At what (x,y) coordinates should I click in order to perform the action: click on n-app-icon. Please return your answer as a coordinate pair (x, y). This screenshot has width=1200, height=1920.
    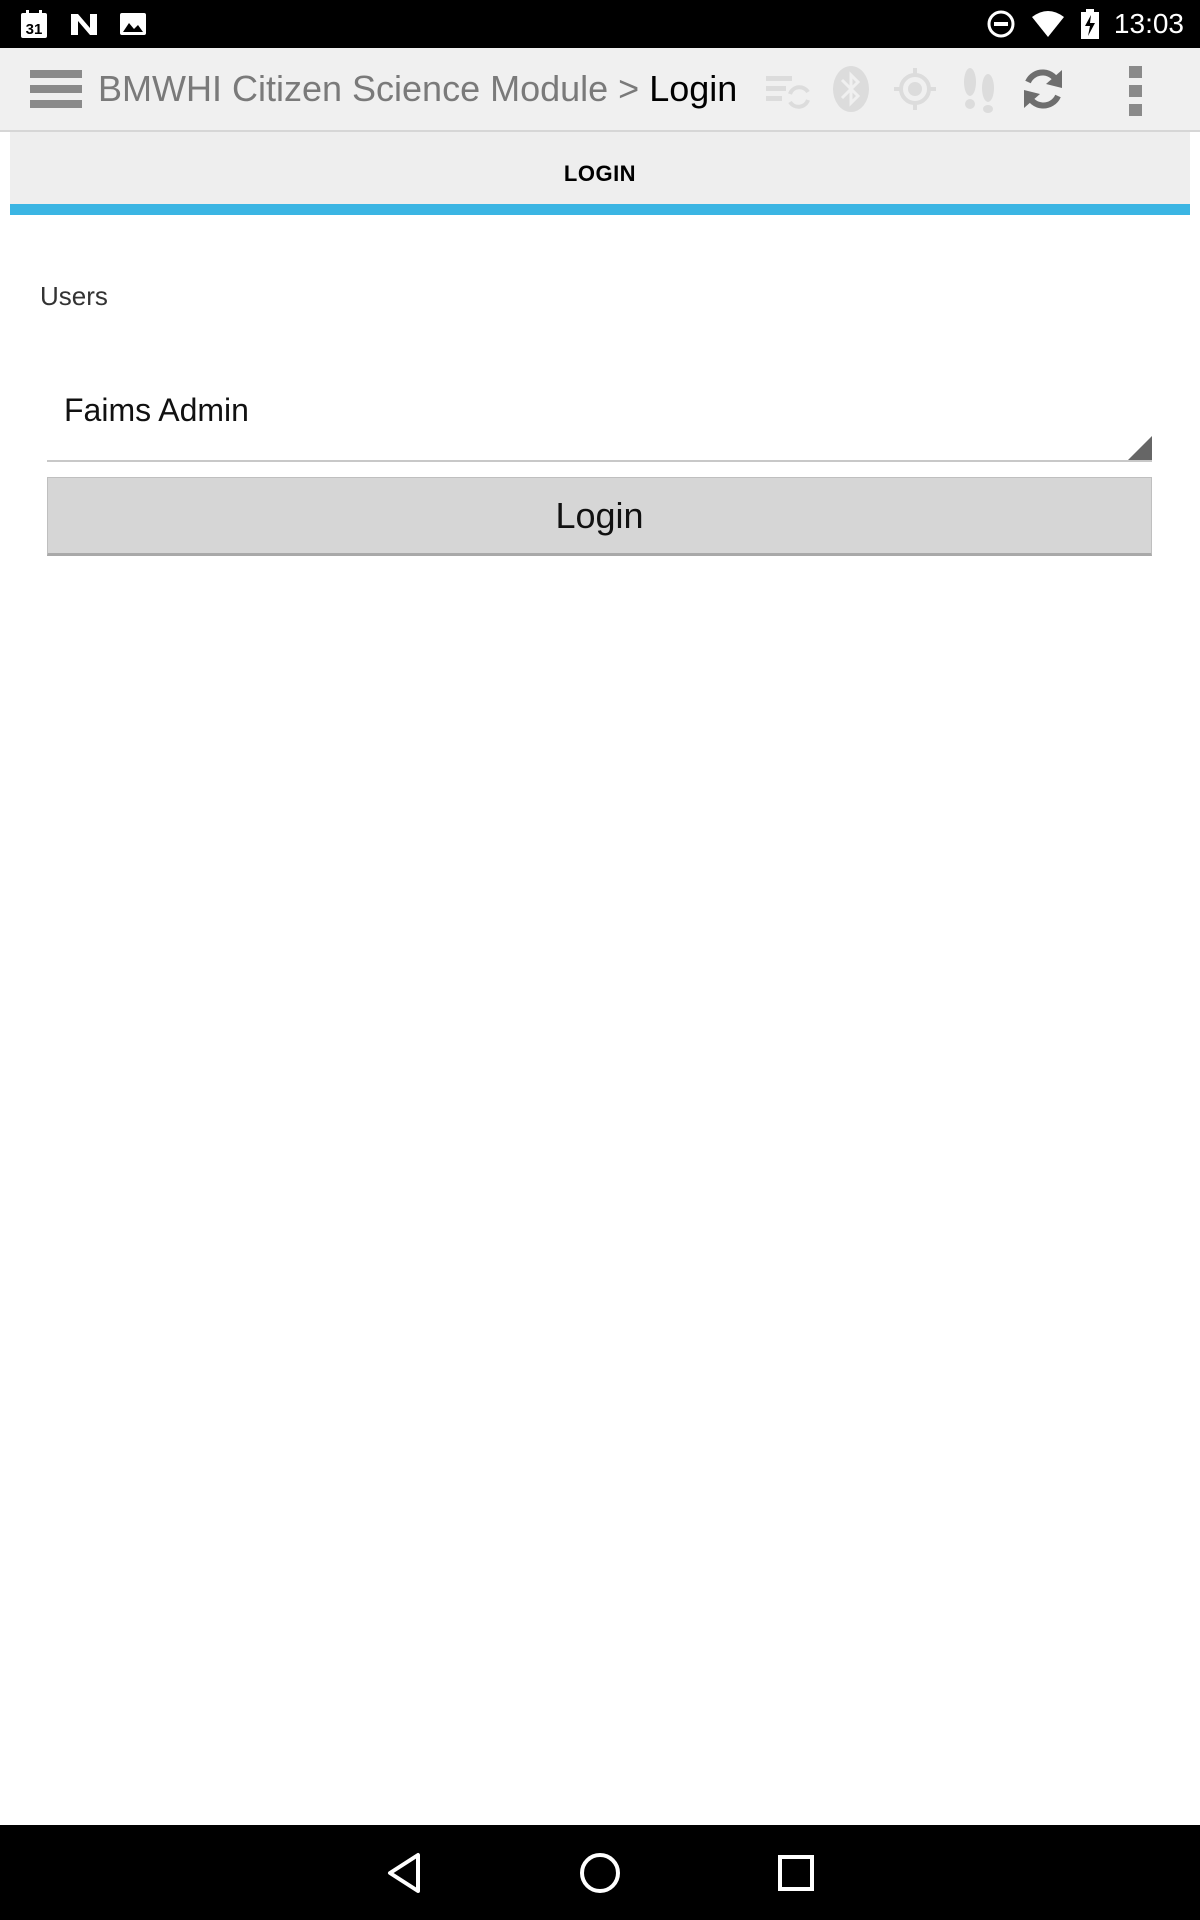
    Looking at the image, I should click on (84, 24).